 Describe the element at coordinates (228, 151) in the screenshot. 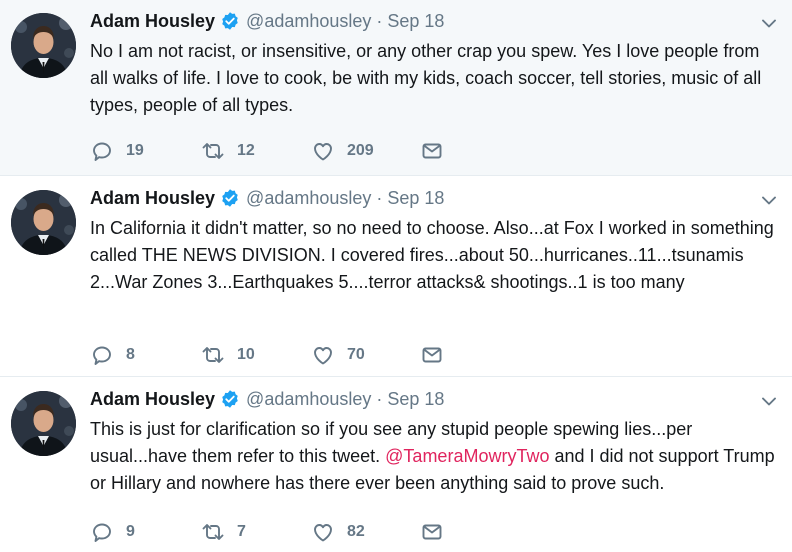

I see `retweet-button: 12` at that location.